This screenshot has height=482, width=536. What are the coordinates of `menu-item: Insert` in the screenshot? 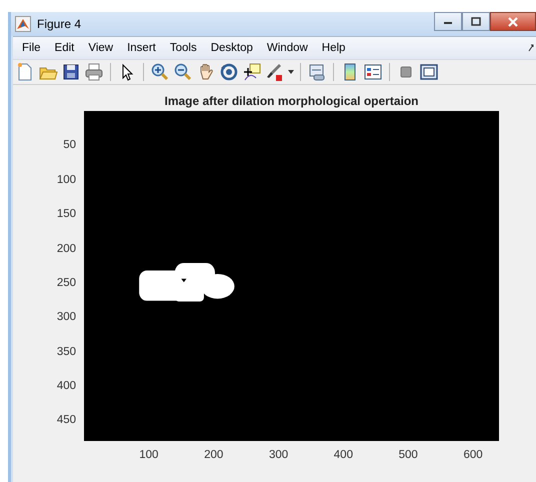 It's located at (141, 48).